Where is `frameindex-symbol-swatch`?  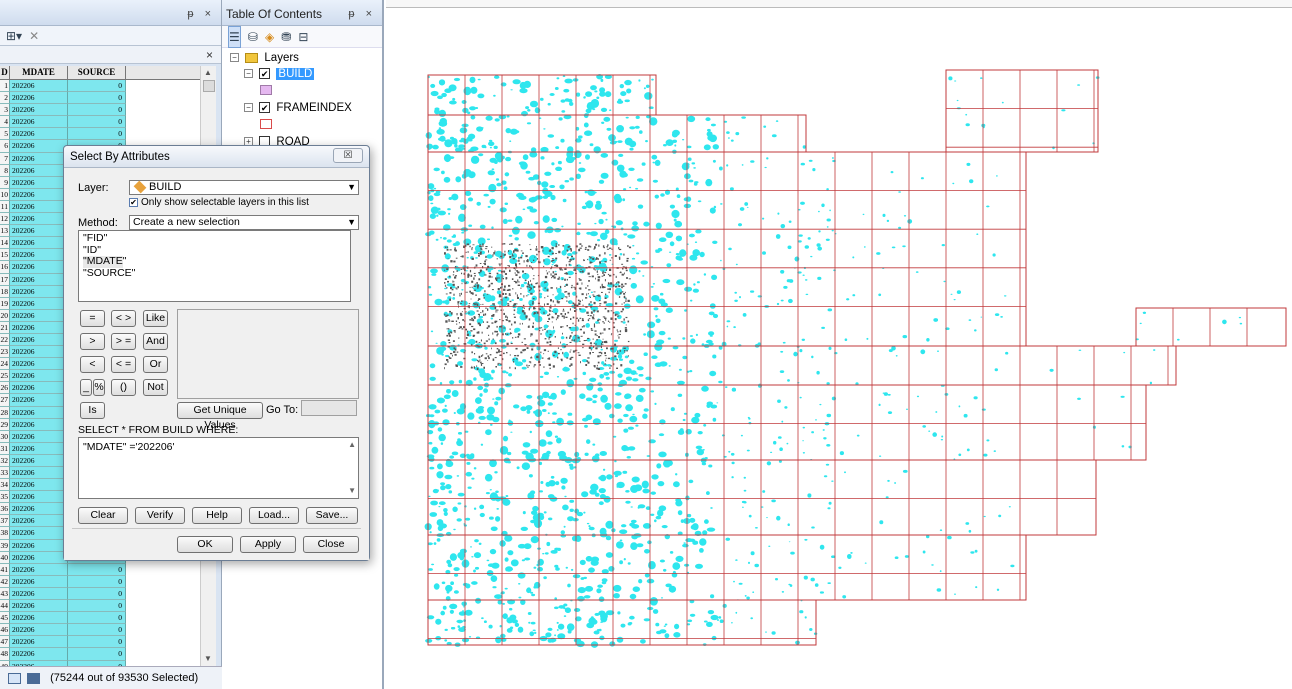
frameindex-symbol-swatch is located at coordinates (266, 124).